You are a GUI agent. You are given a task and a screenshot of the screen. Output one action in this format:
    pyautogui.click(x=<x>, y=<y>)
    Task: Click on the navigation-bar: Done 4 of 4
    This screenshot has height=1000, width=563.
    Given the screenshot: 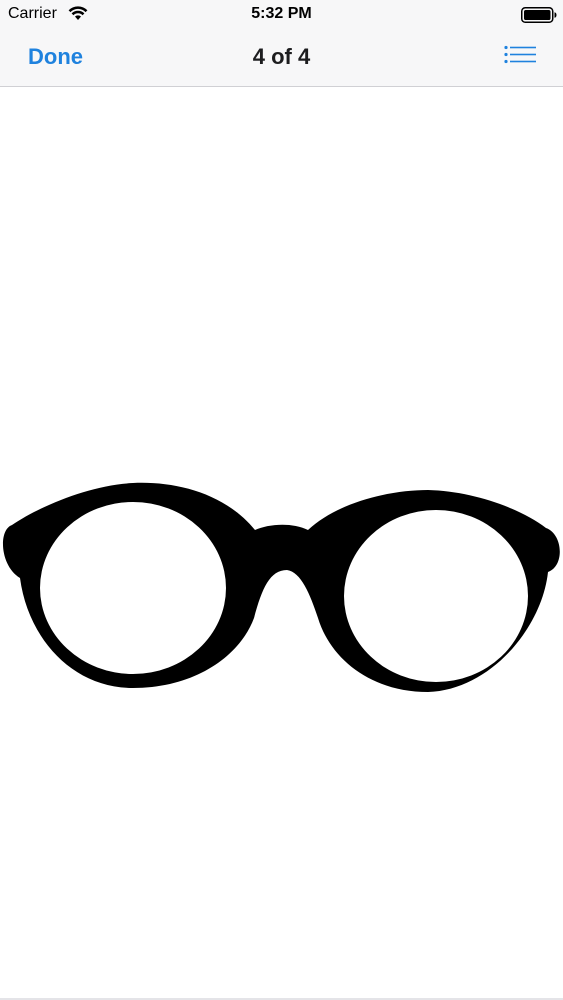 What is the action you would take?
    pyautogui.click(x=281, y=58)
    